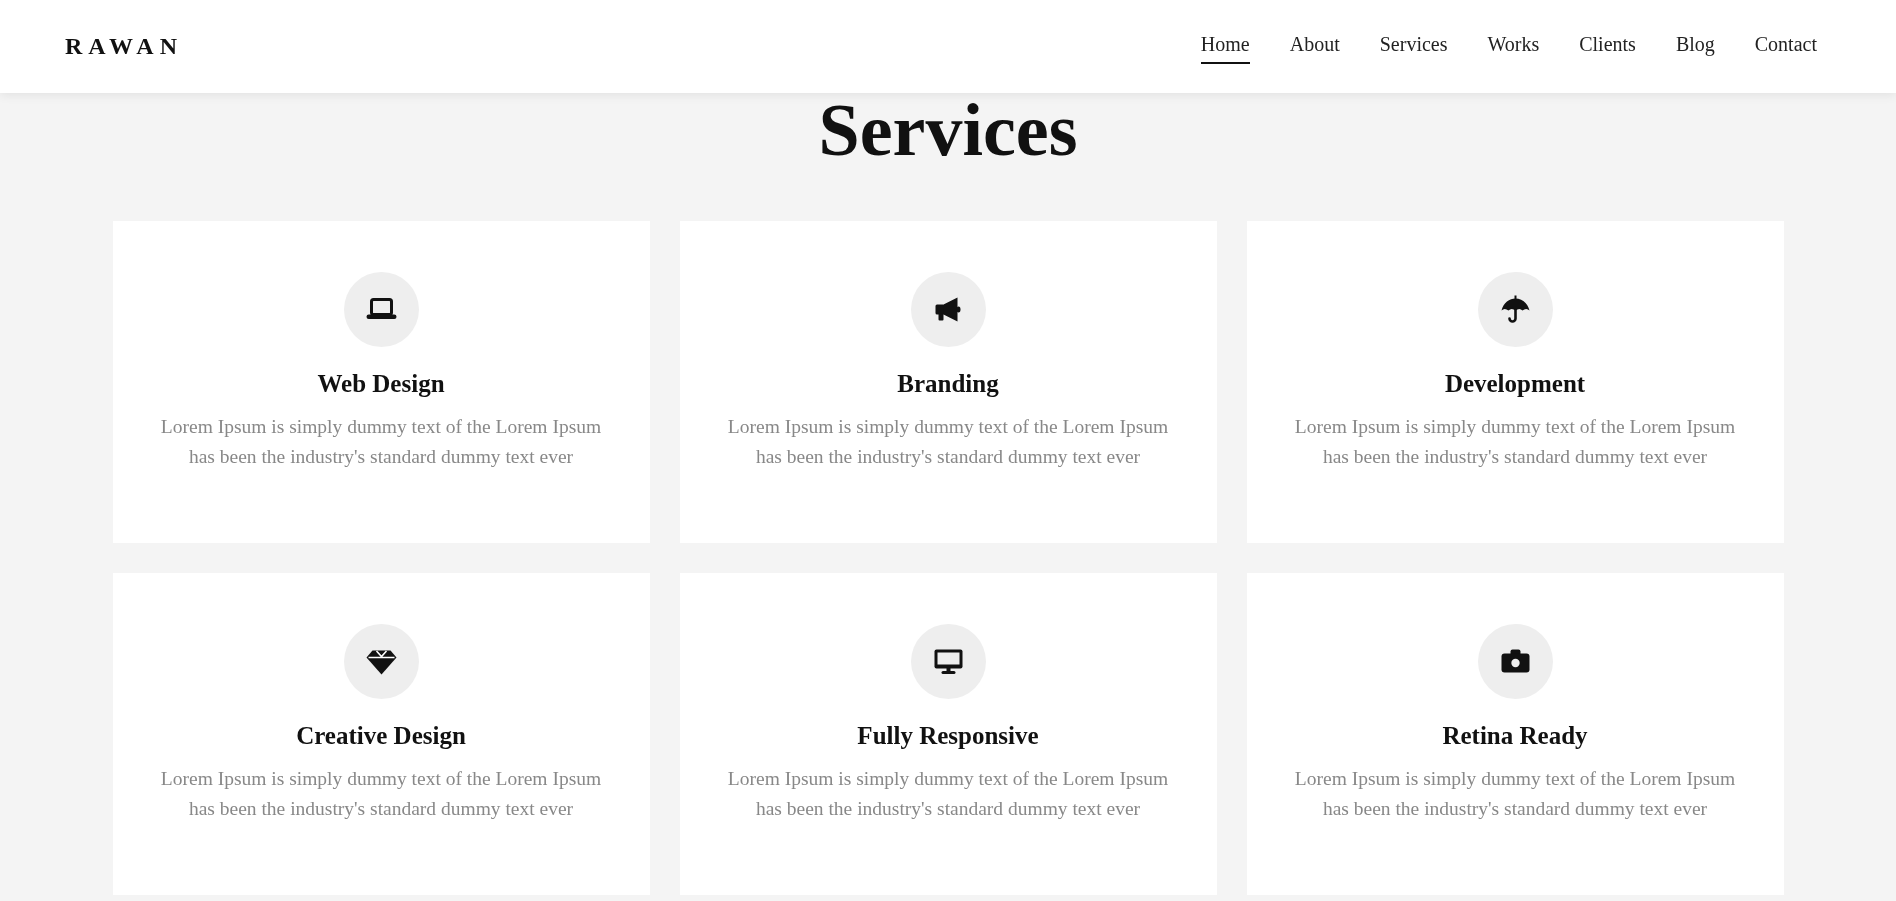 This screenshot has width=1896, height=901. What do you see at coordinates (948, 309) in the screenshot?
I see `megaphone-icon` at bounding box center [948, 309].